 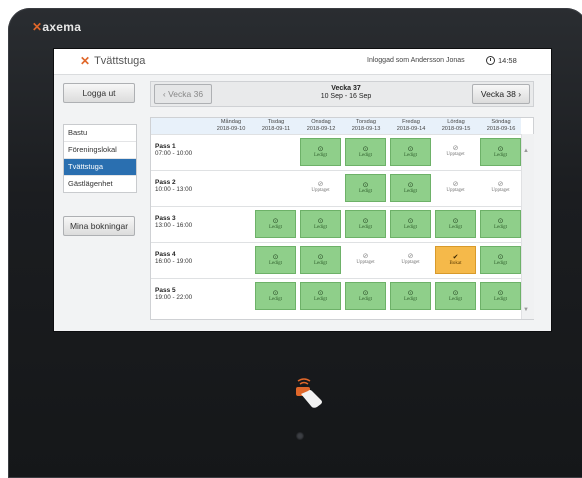 What do you see at coordinates (174, 189) in the screenshot?
I see `pass-time: 10:00 - 13:00` at bounding box center [174, 189].